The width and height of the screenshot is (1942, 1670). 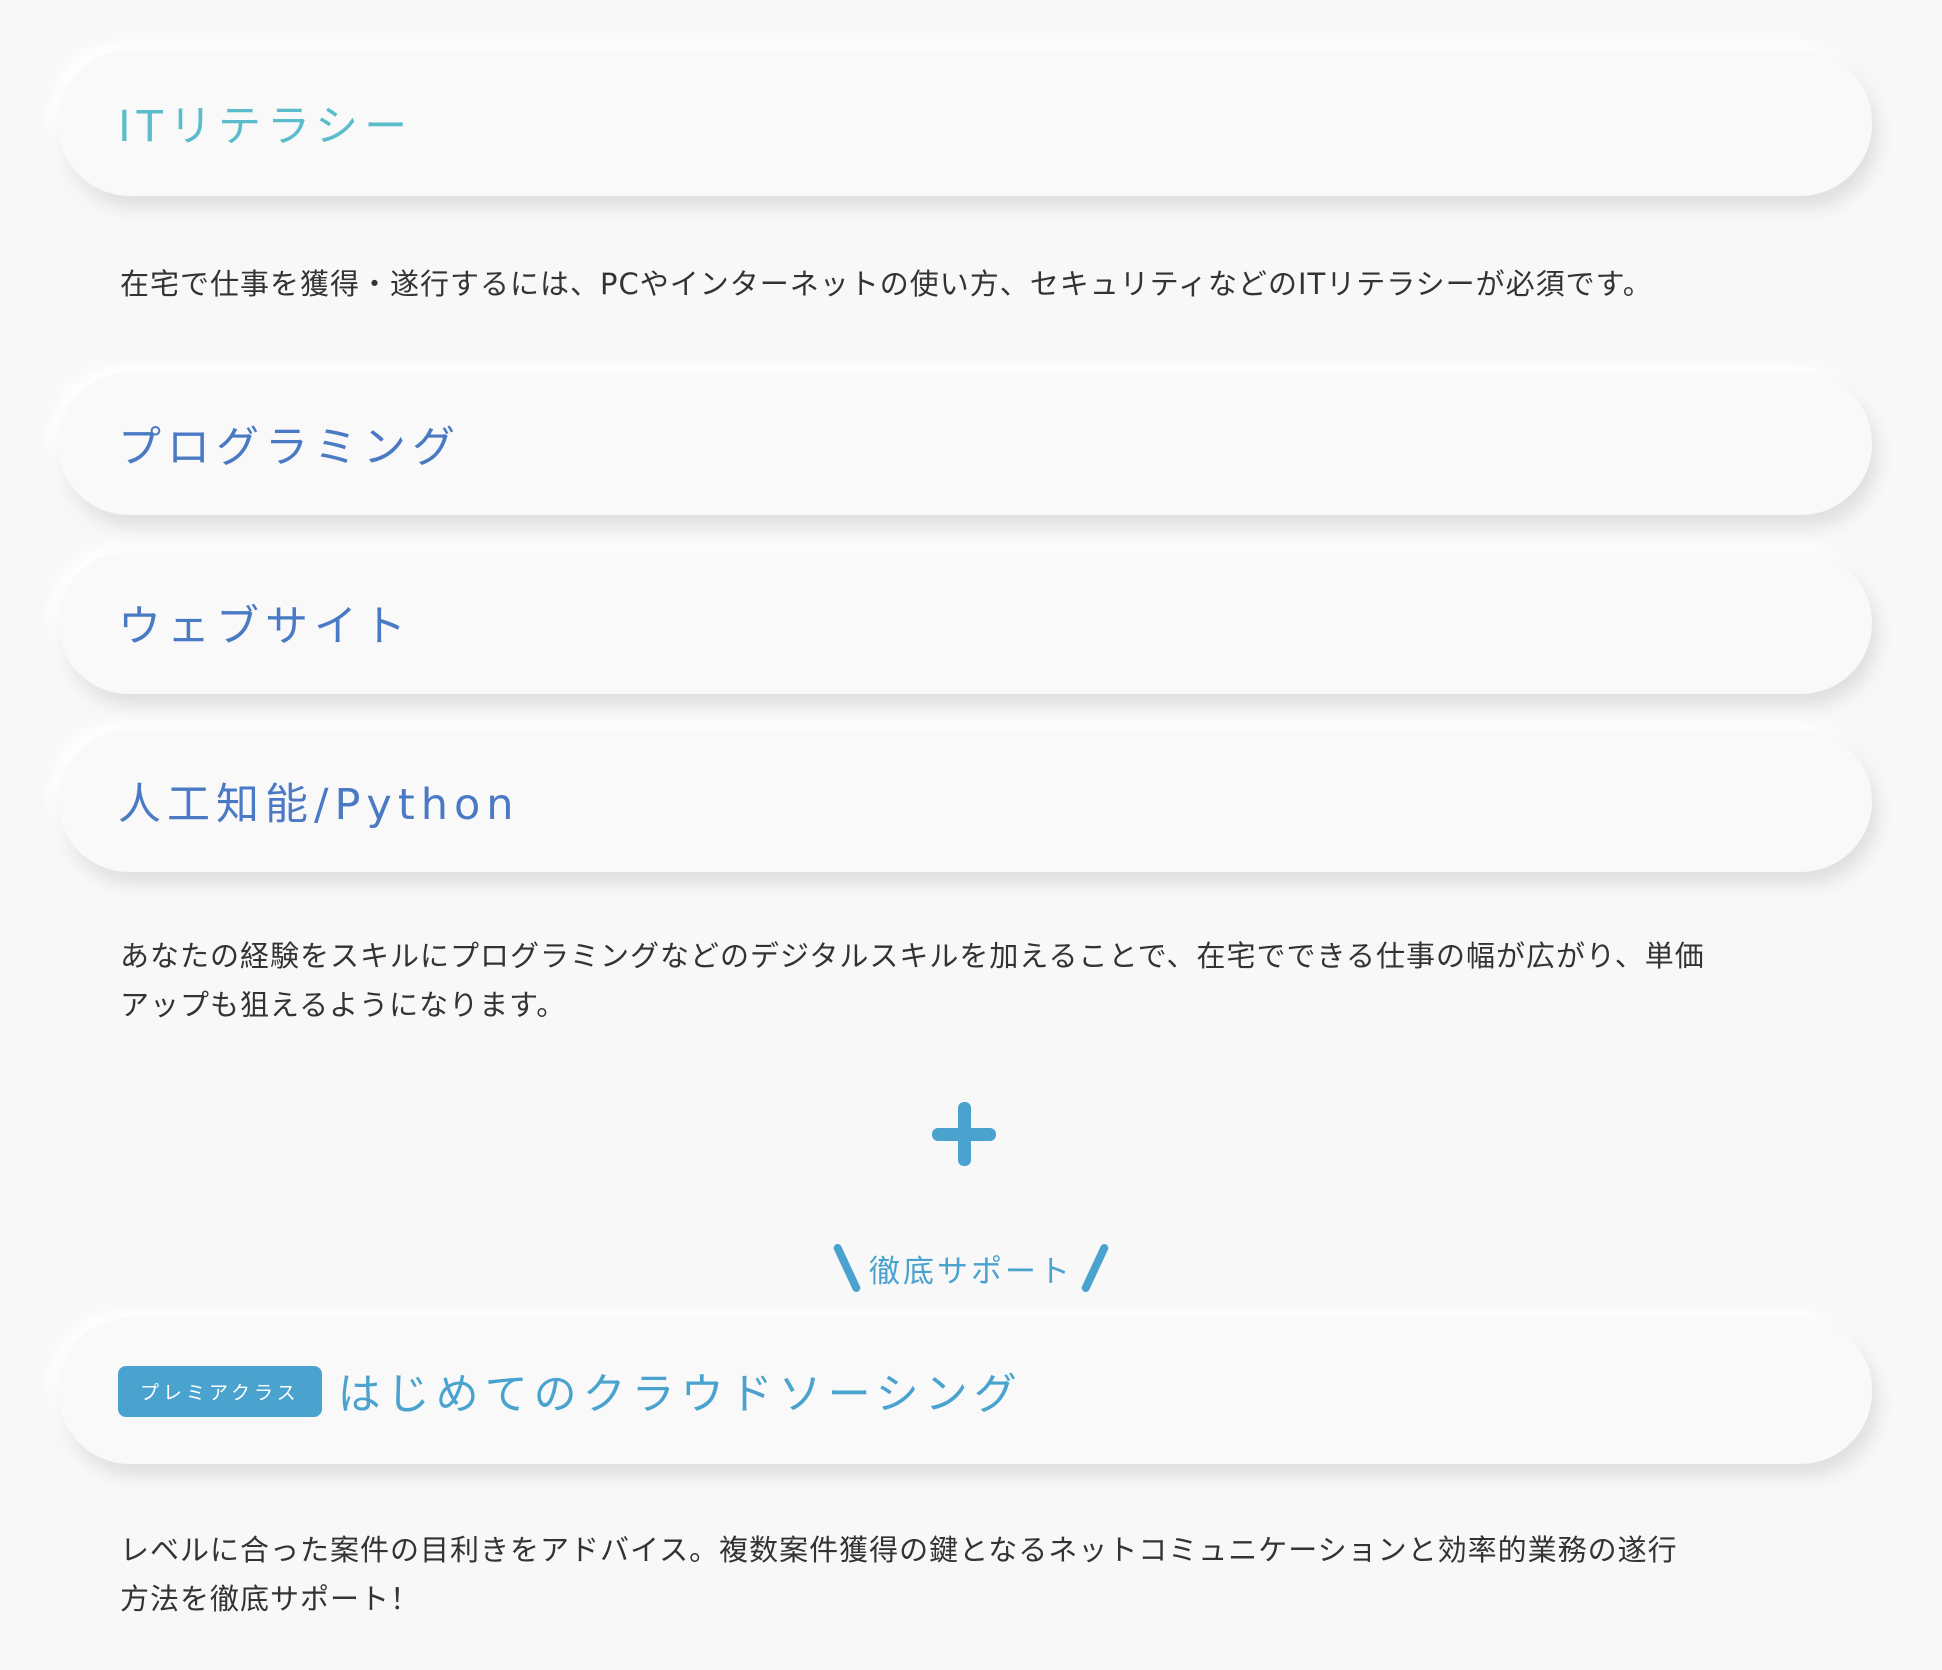 I want to click on premium-class-badge: プレミアクラス, so click(x=220, y=1391).